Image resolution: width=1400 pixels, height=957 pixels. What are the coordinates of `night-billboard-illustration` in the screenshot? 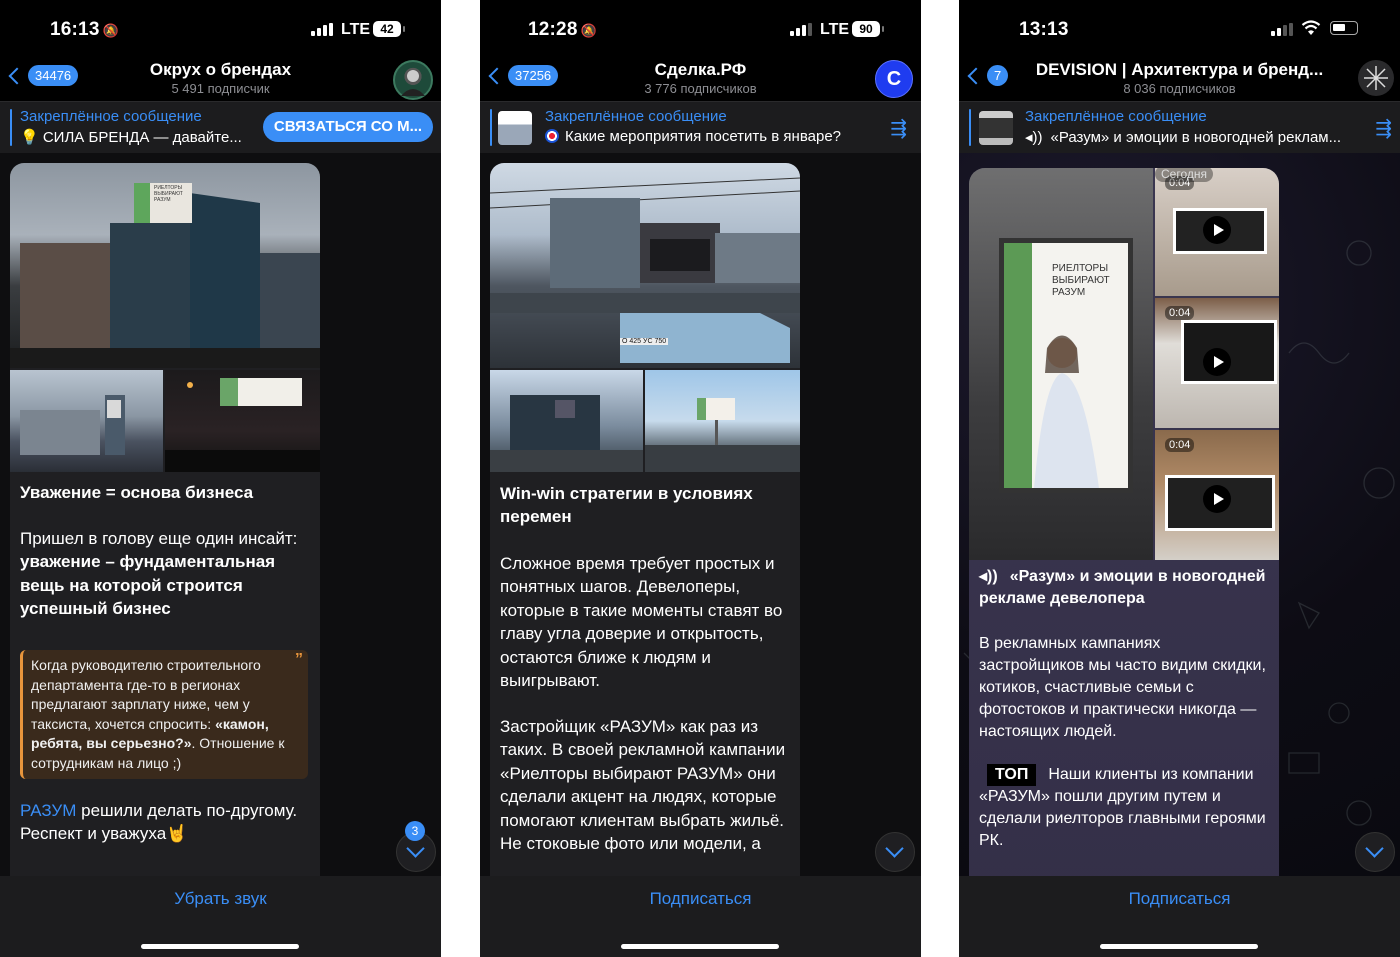 It's located at (242, 425).